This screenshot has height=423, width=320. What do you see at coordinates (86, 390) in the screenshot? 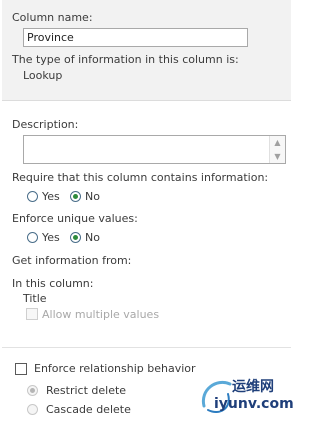
I see `restrict-delete-label: Restrict delete` at bounding box center [86, 390].